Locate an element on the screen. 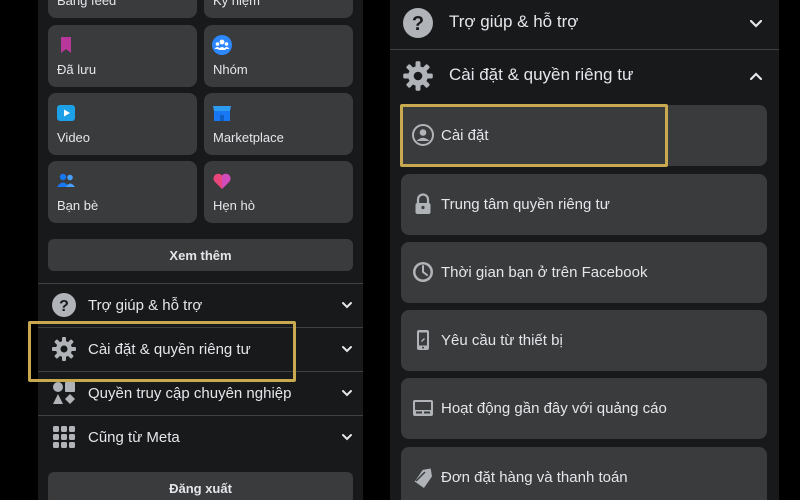 The height and width of the screenshot is (500, 800). tag-icon is located at coordinates (423, 478).